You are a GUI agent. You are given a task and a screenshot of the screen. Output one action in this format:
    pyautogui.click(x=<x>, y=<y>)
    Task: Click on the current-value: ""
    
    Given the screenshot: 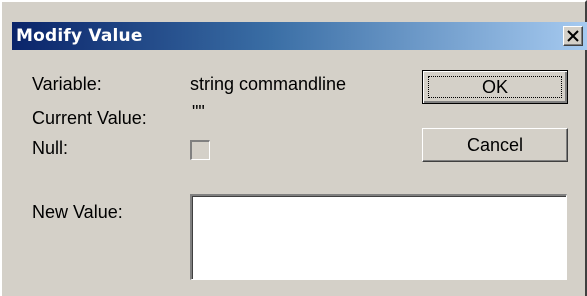 What is the action you would take?
    pyautogui.click(x=198, y=112)
    